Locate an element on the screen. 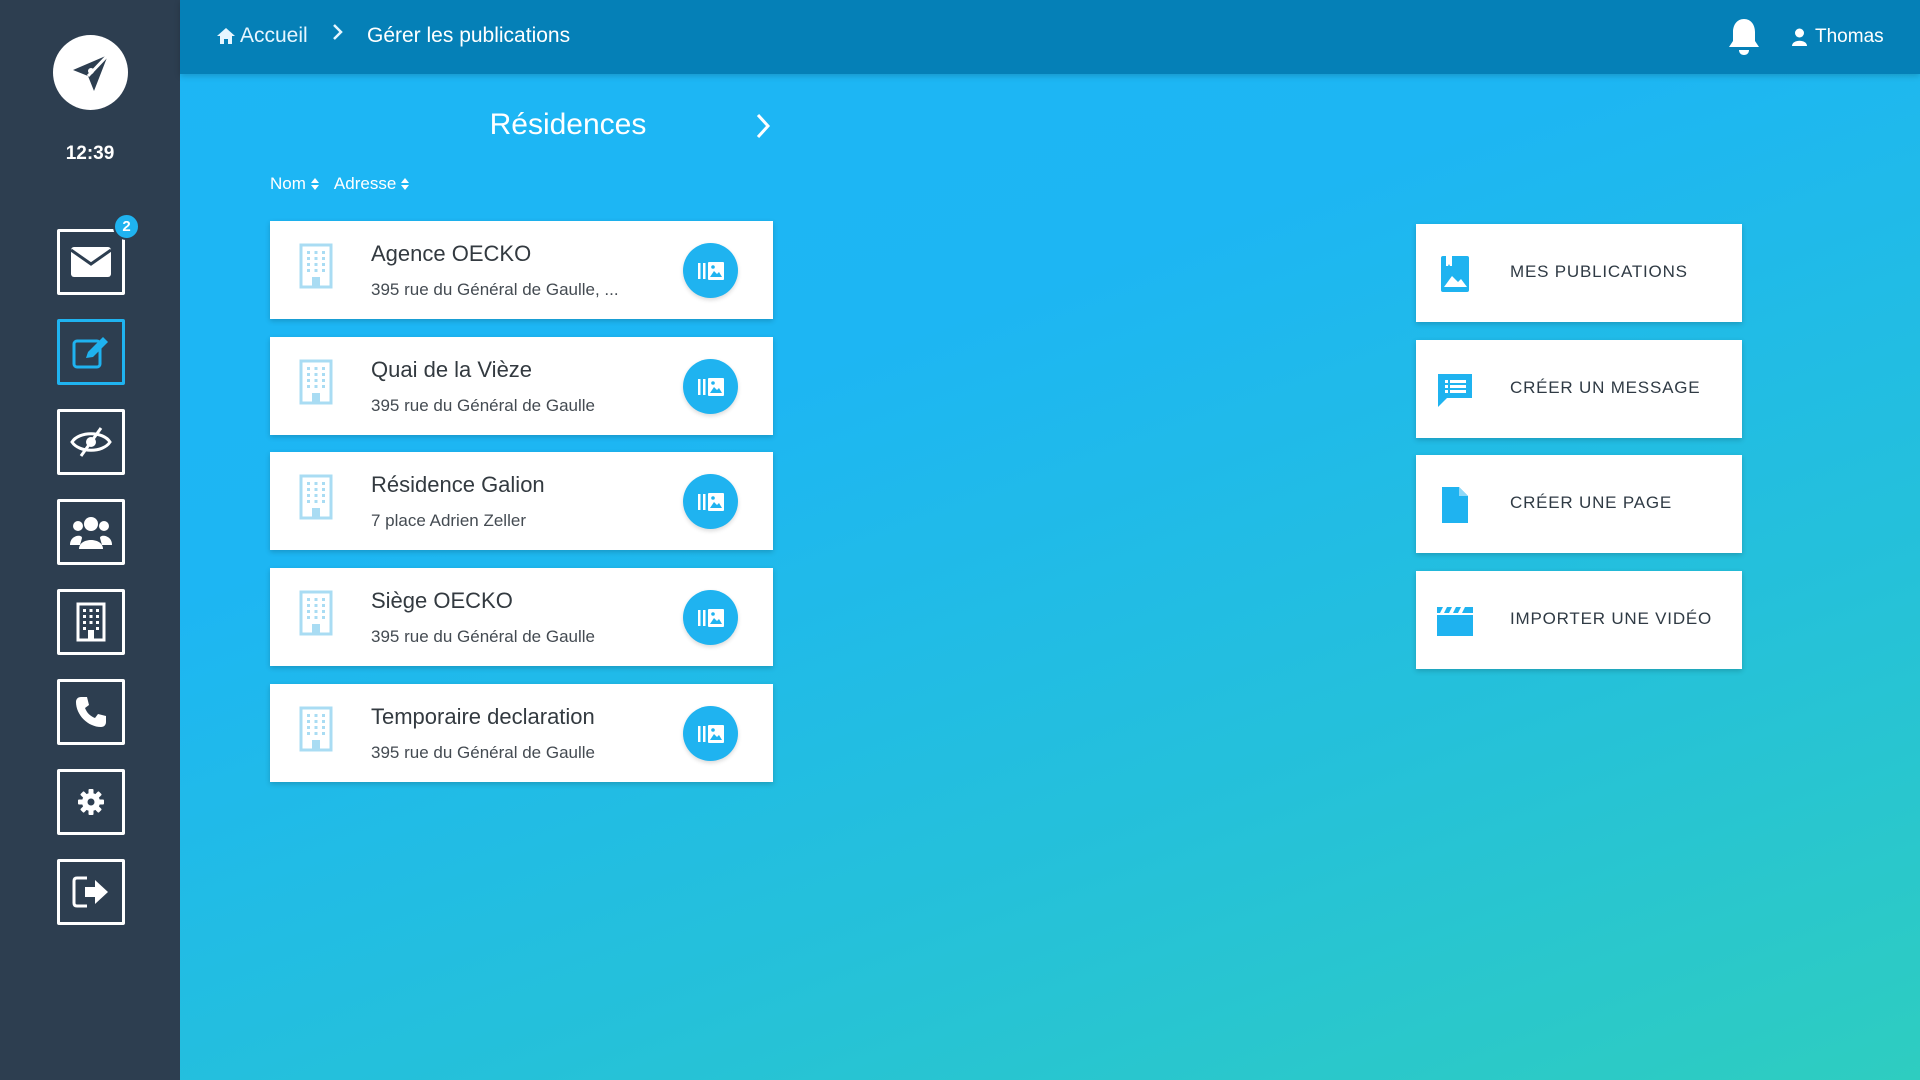 Image resolution: width=1920 pixels, height=1080 pixels. eye-slash-icon is located at coordinates (91, 442).